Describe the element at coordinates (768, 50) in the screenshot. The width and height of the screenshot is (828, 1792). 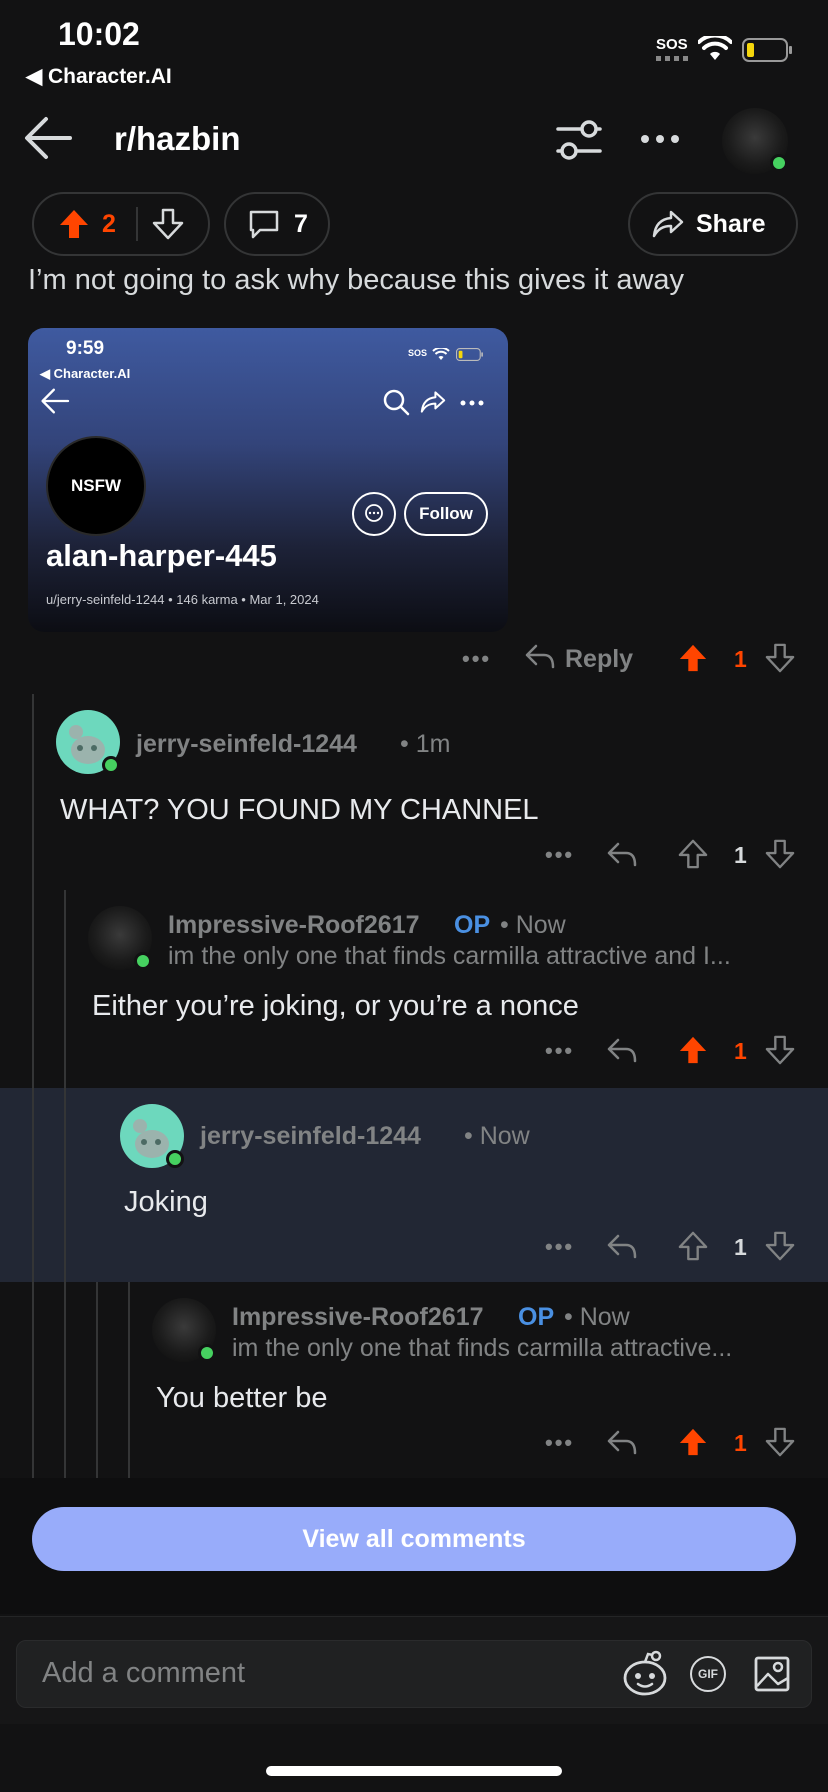
I see `battery-icon` at that location.